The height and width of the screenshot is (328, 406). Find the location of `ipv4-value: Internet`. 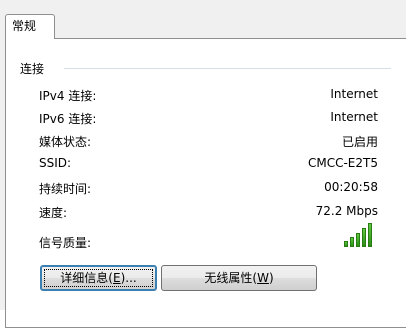

ipv4-value: Internet is located at coordinates (354, 94).